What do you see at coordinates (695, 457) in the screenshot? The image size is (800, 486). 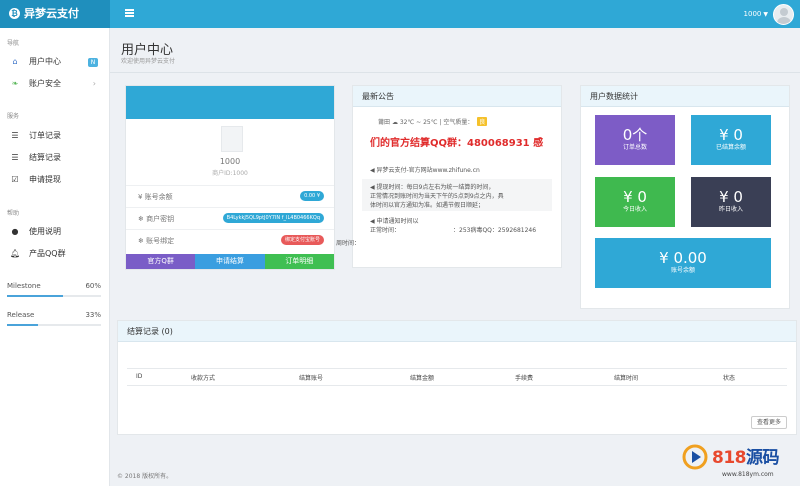 I see `play-icon` at bounding box center [695, 457].